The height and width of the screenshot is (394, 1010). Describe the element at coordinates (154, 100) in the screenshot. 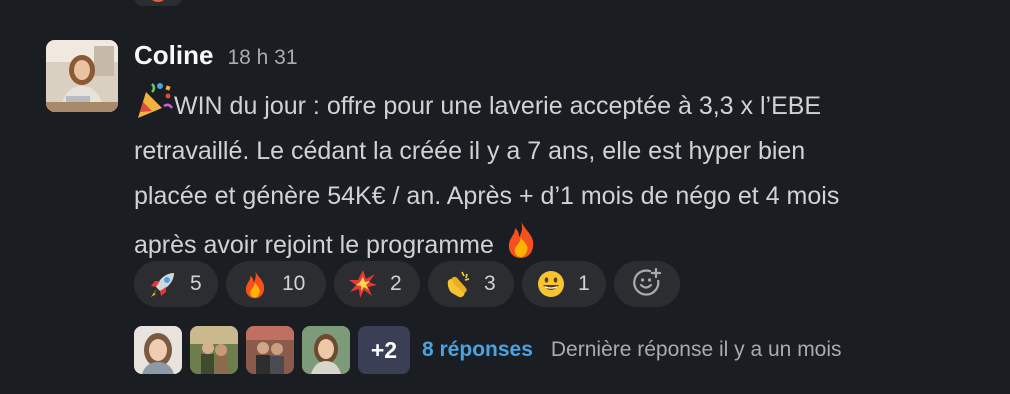

I see `party-popper-icon` at that location.